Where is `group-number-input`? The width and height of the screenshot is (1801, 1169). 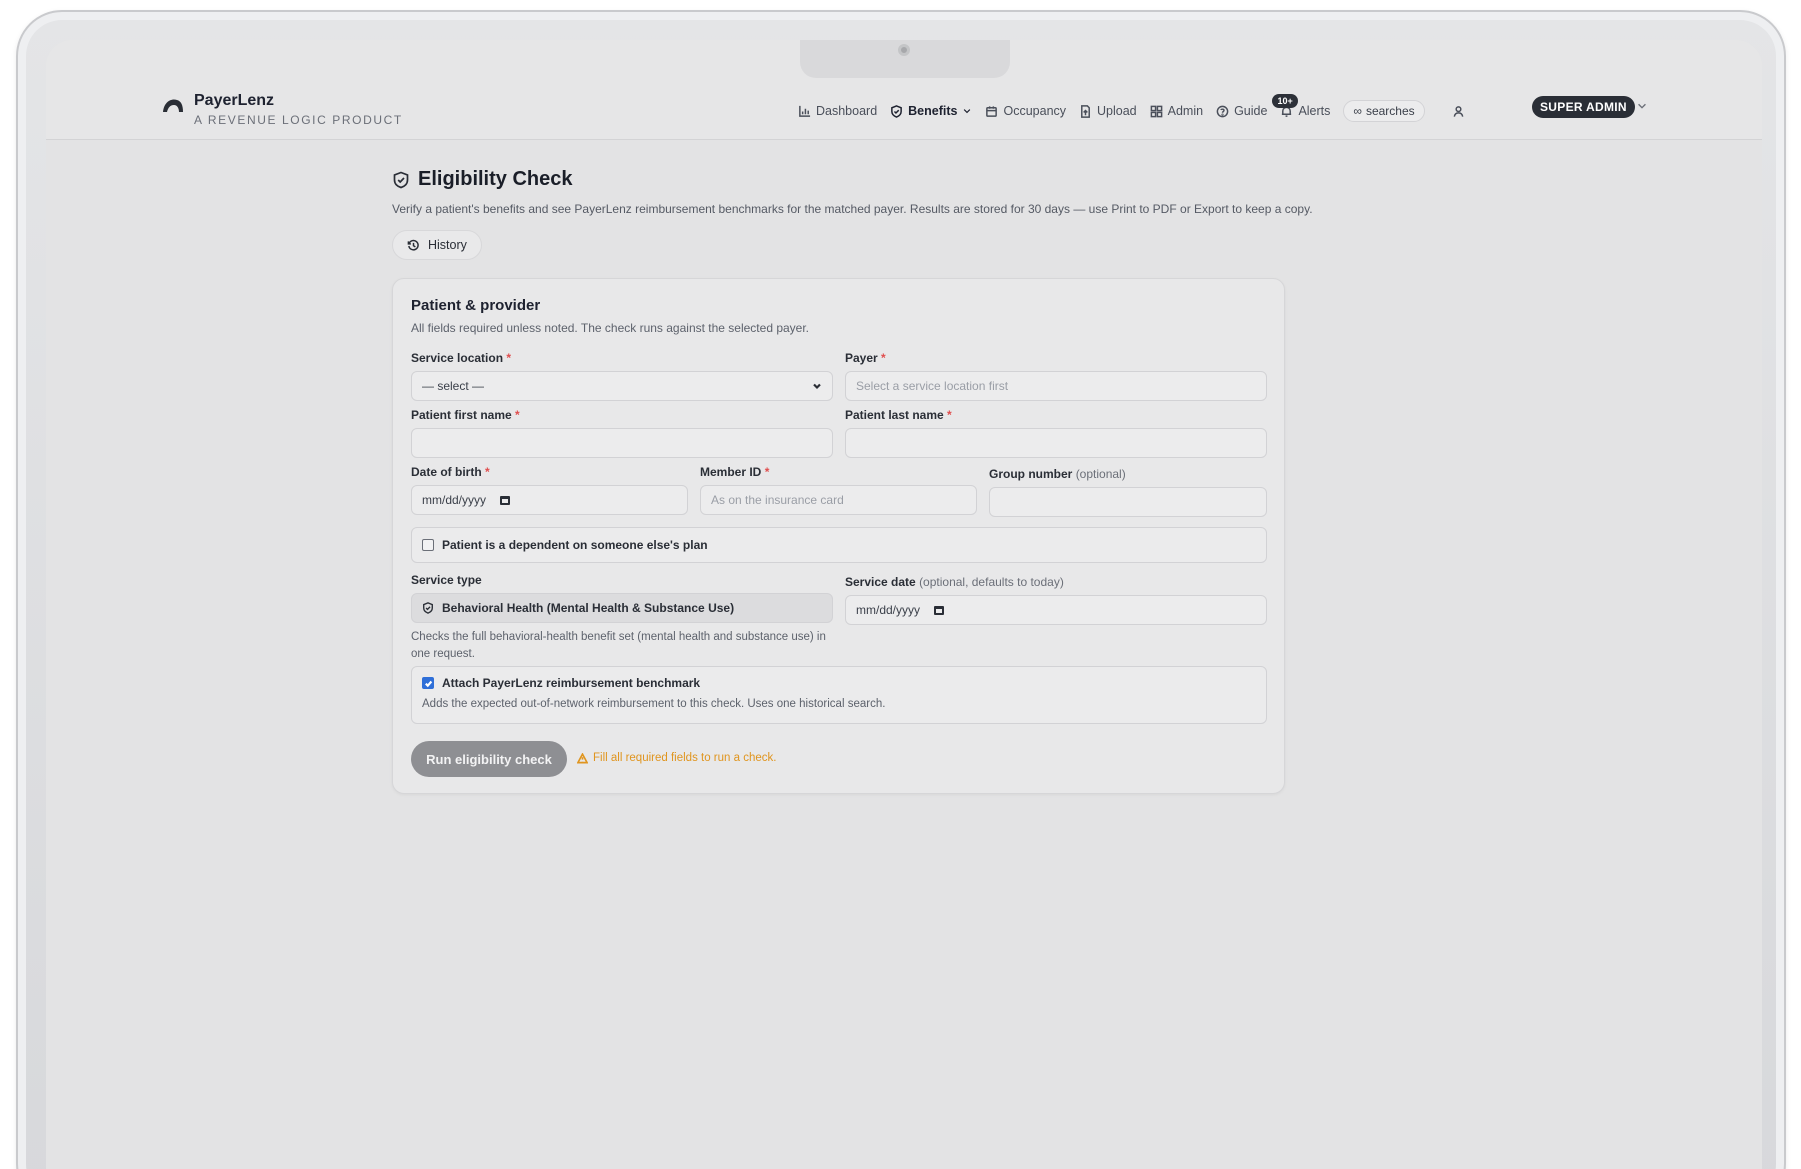 group-number-input is located at coordinates (1128, 502).